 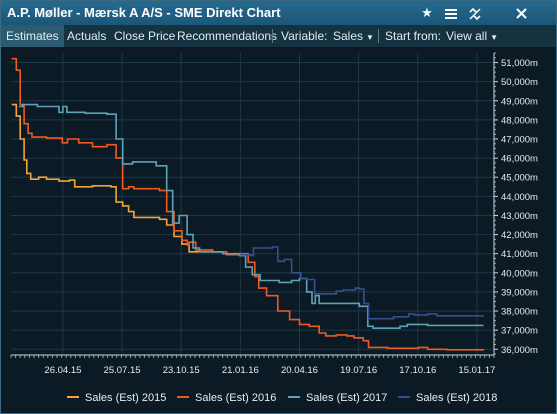 I want to click on y-tick-label: 40,000m, so click(x=519, y=273).